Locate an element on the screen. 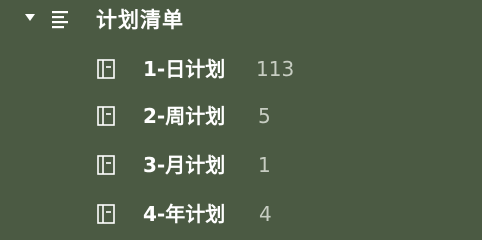  list-item-label: 4-年计划 is located at coordinates (184, 214).